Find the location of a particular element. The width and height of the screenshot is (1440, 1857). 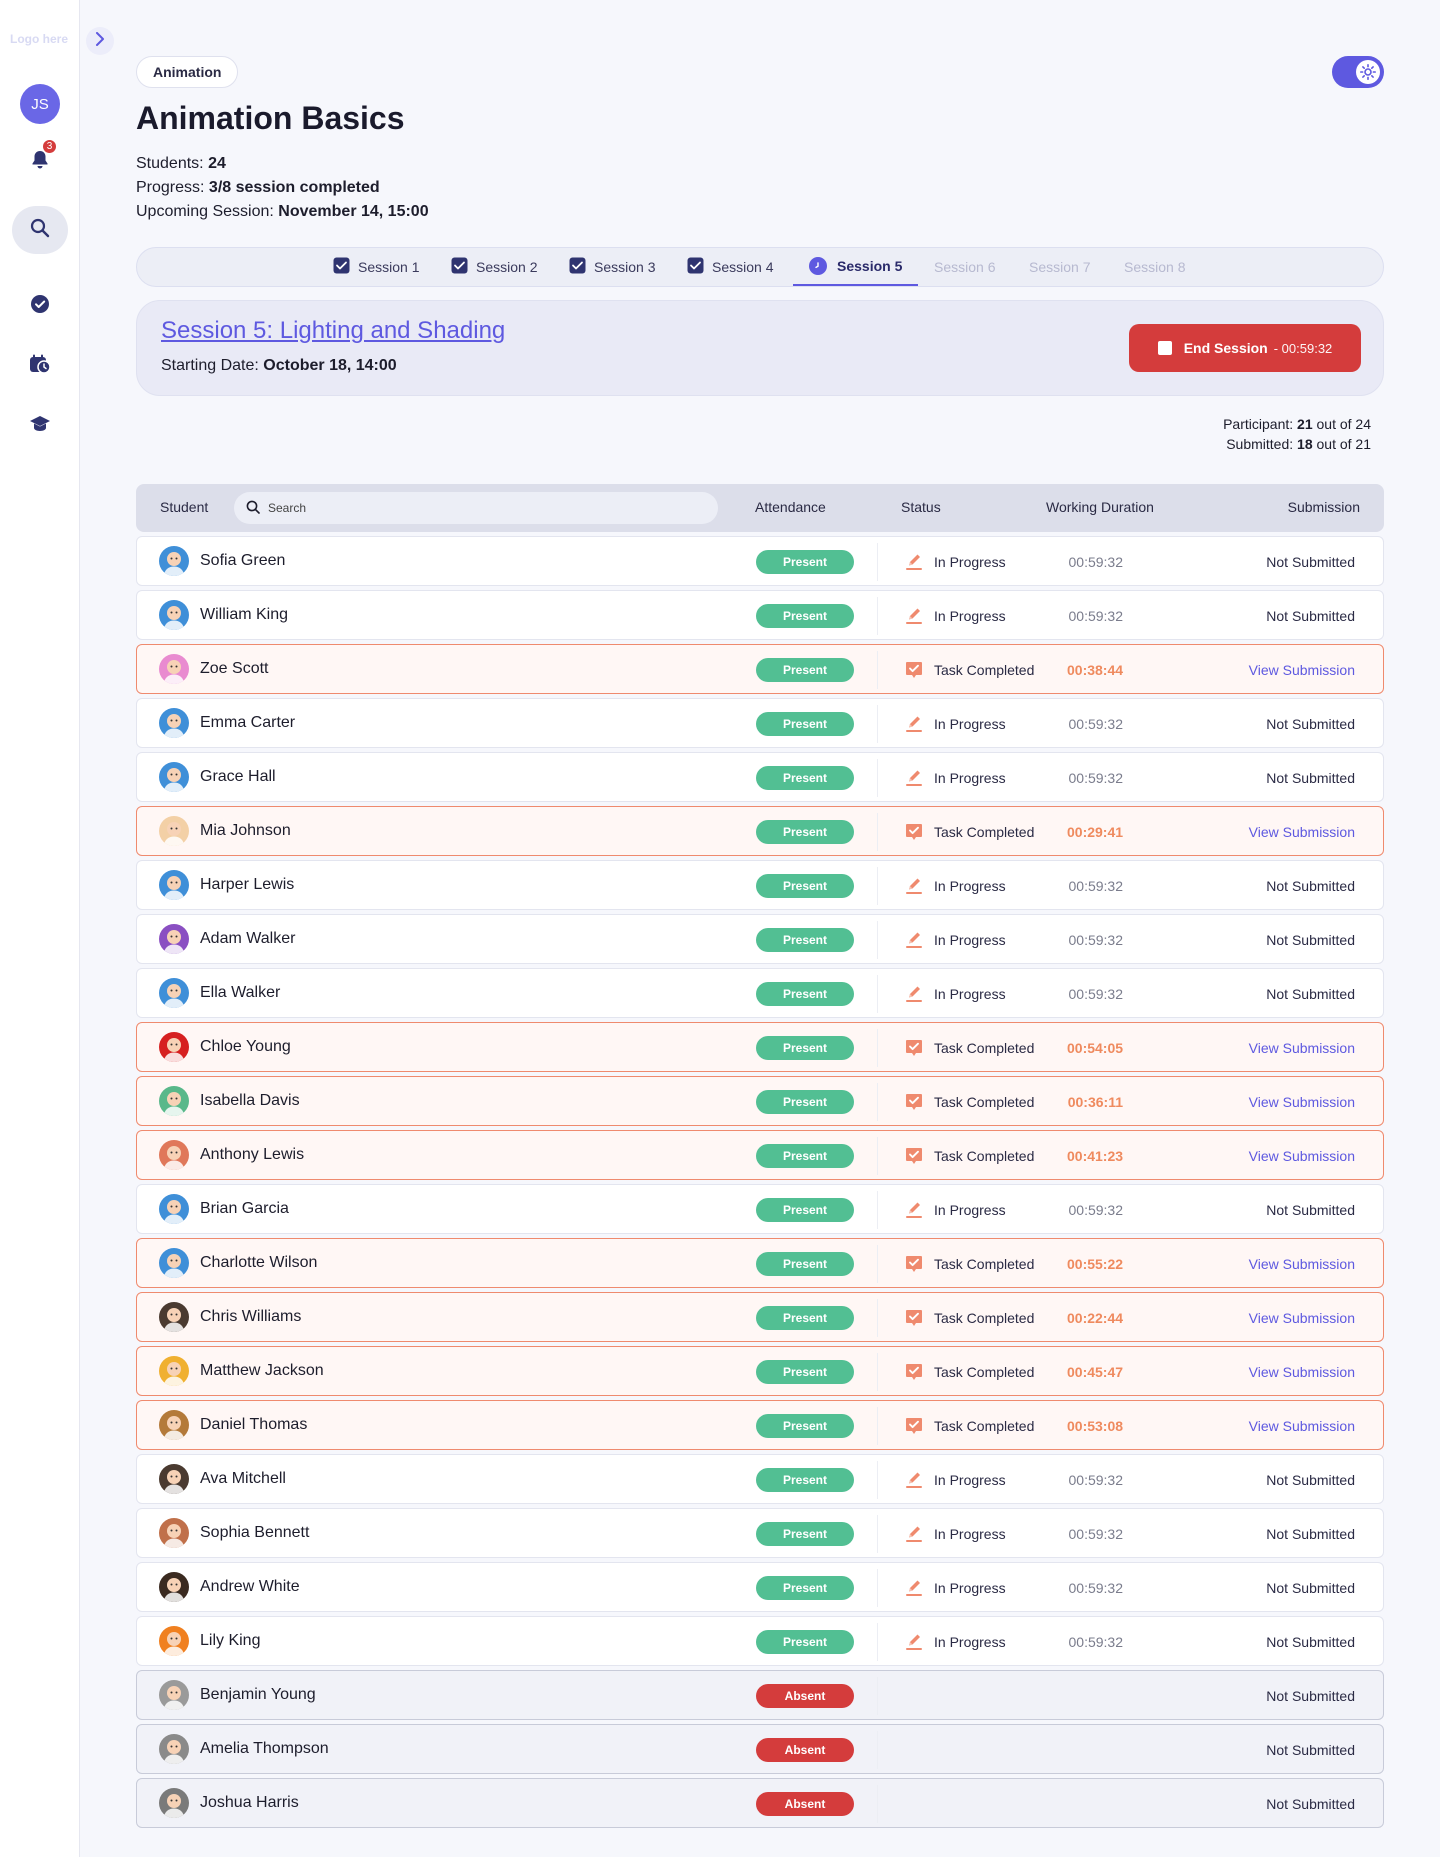

end-session-button: End Session - 00:59:32 is located at coordinates (1245, 348).